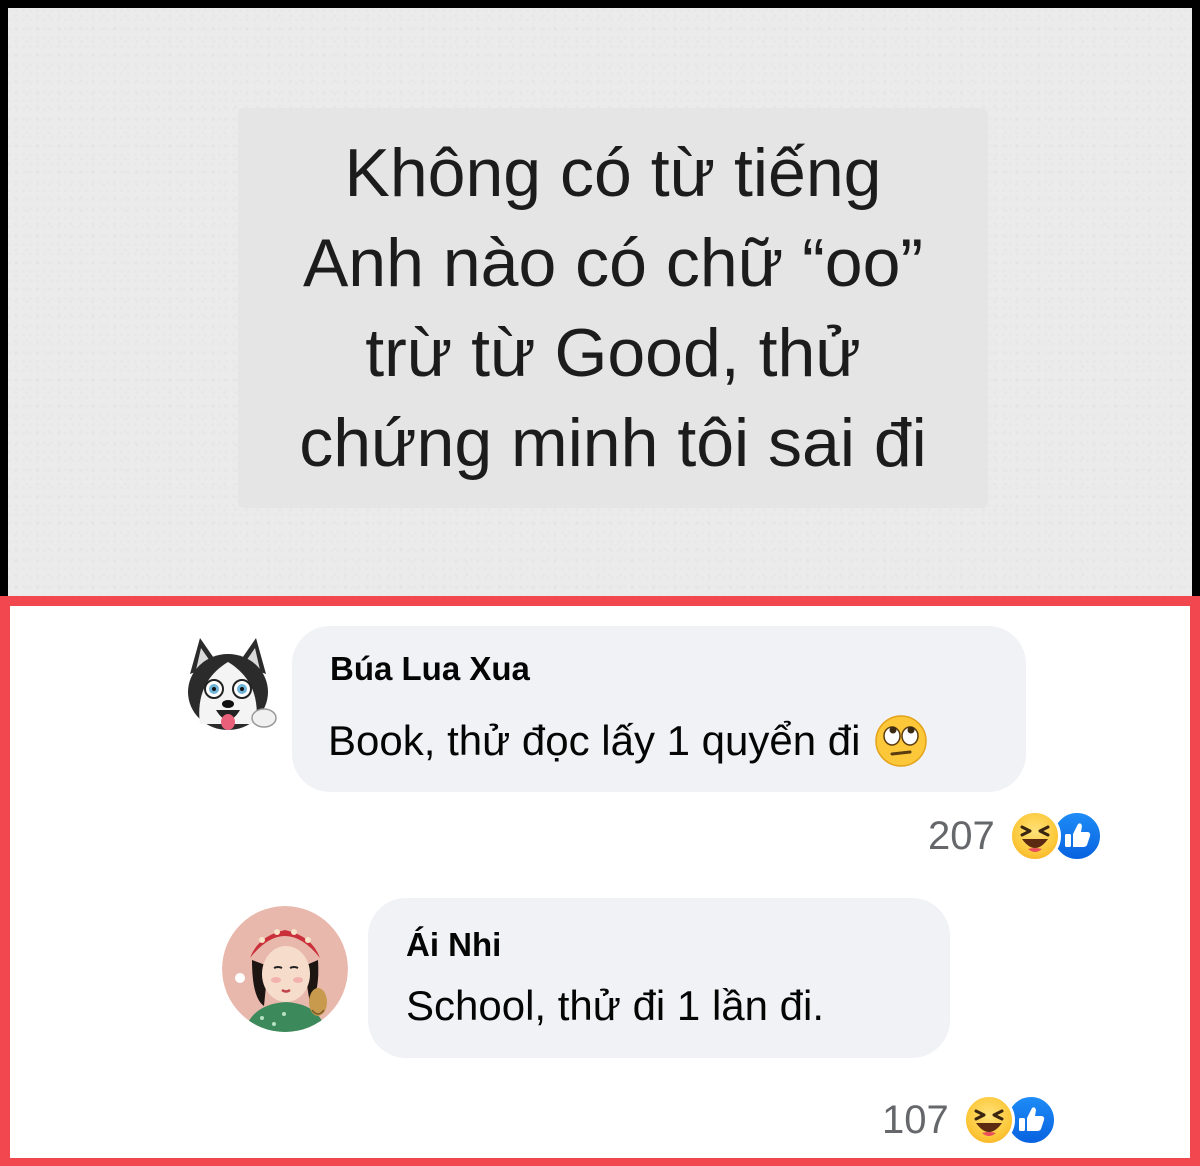  What do you see at coordinates (430, 669) in the screenshot?
I see `comment-author: Búa Lua Xua` at bounding box center [430, 669].